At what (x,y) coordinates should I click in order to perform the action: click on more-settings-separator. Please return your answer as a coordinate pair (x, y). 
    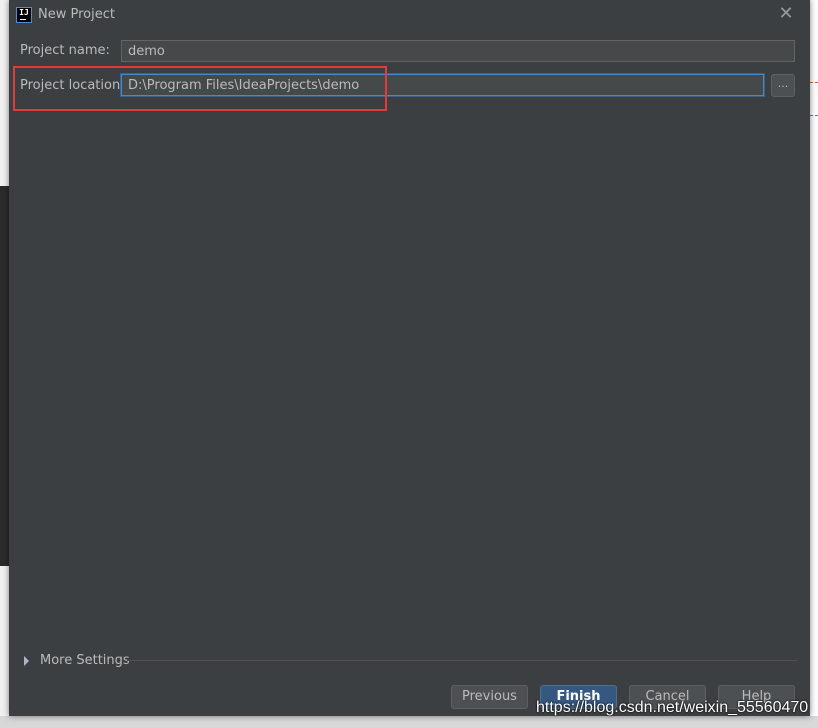
    Looking at the image, I should click on (462, 660).